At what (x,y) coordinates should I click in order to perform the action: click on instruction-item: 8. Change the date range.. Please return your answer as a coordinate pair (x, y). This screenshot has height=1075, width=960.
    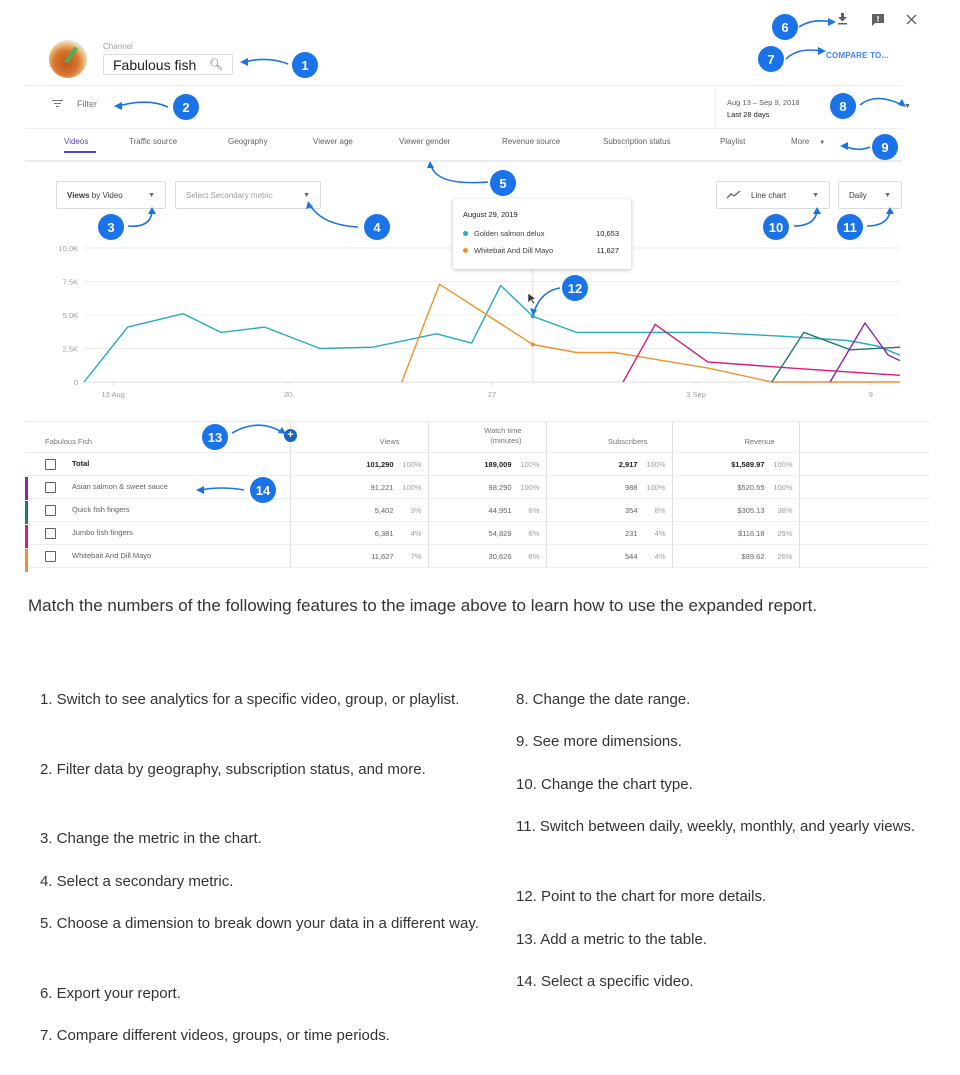
    Looking at the image, I should click on (603, 699).